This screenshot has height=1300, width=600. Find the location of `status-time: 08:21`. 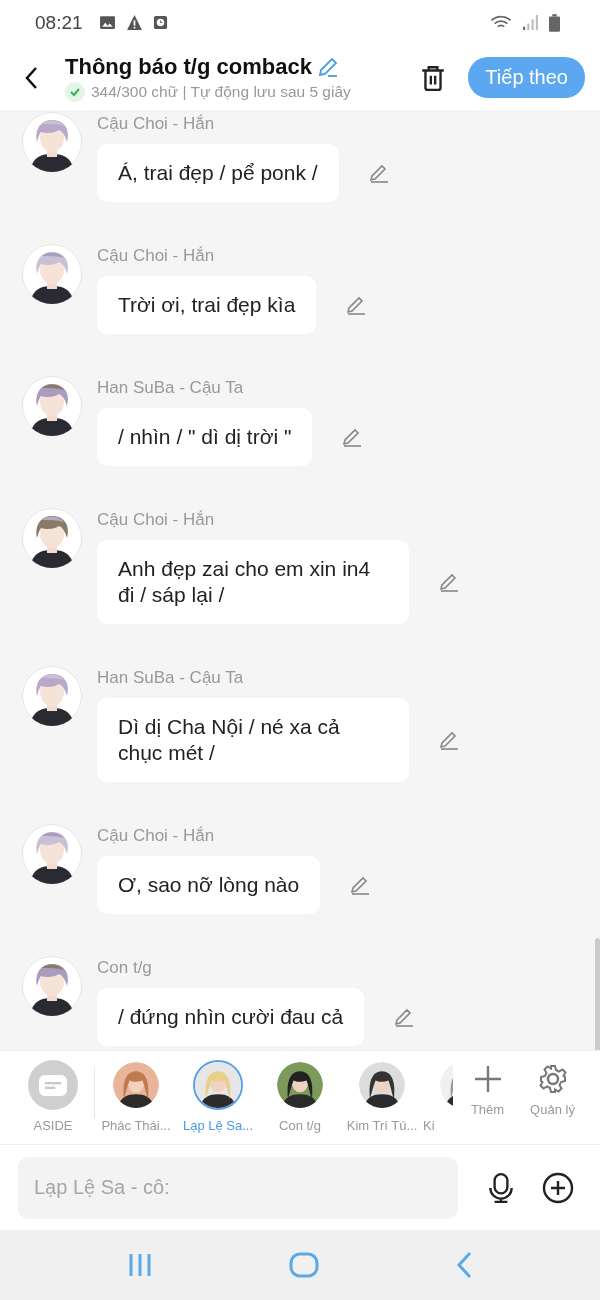

status-time: 08:21 is located at coordinates (59, 22).